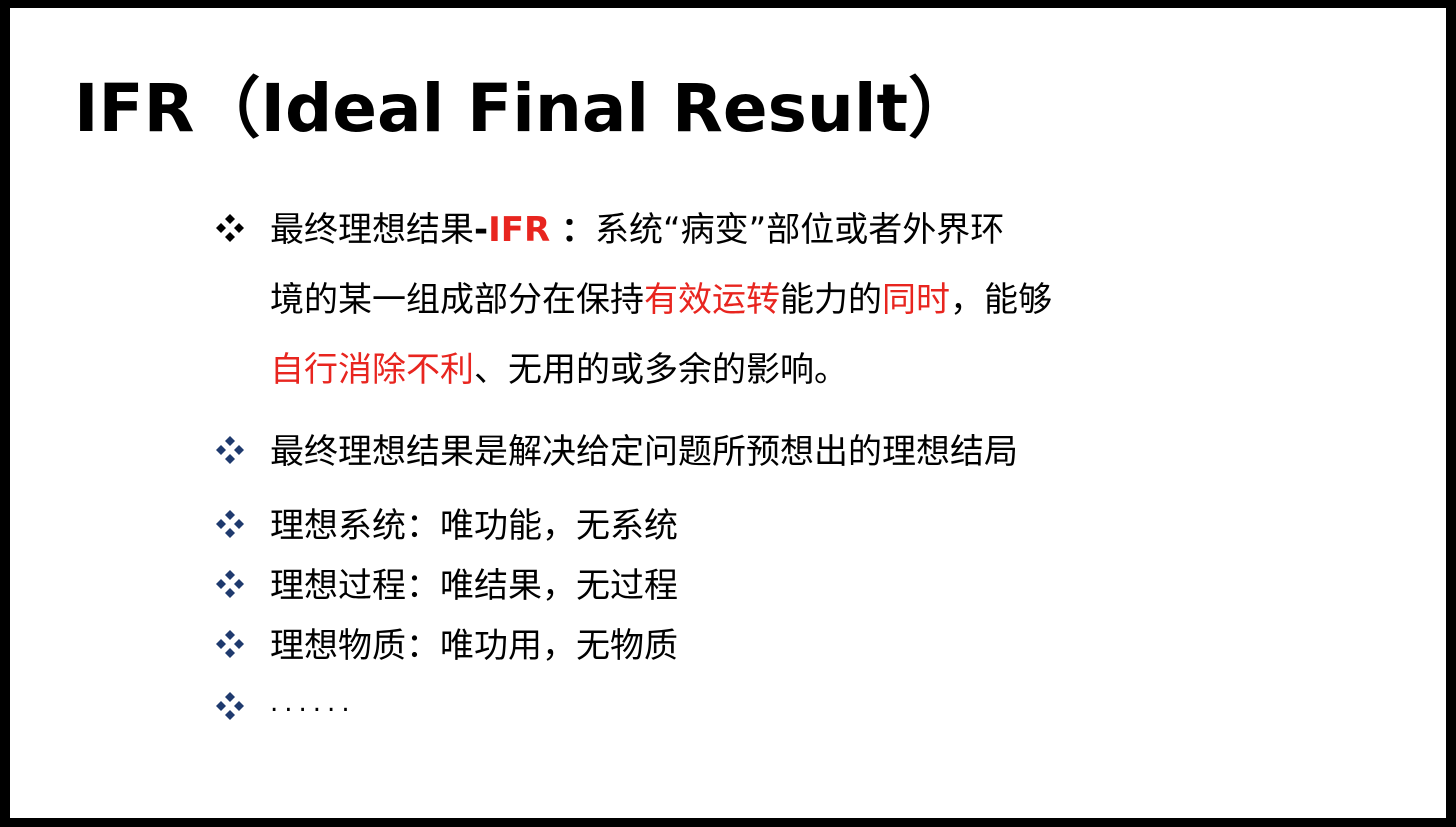  I want to click on bullet-text-segment: 最终理想结果, so click(372, 230).